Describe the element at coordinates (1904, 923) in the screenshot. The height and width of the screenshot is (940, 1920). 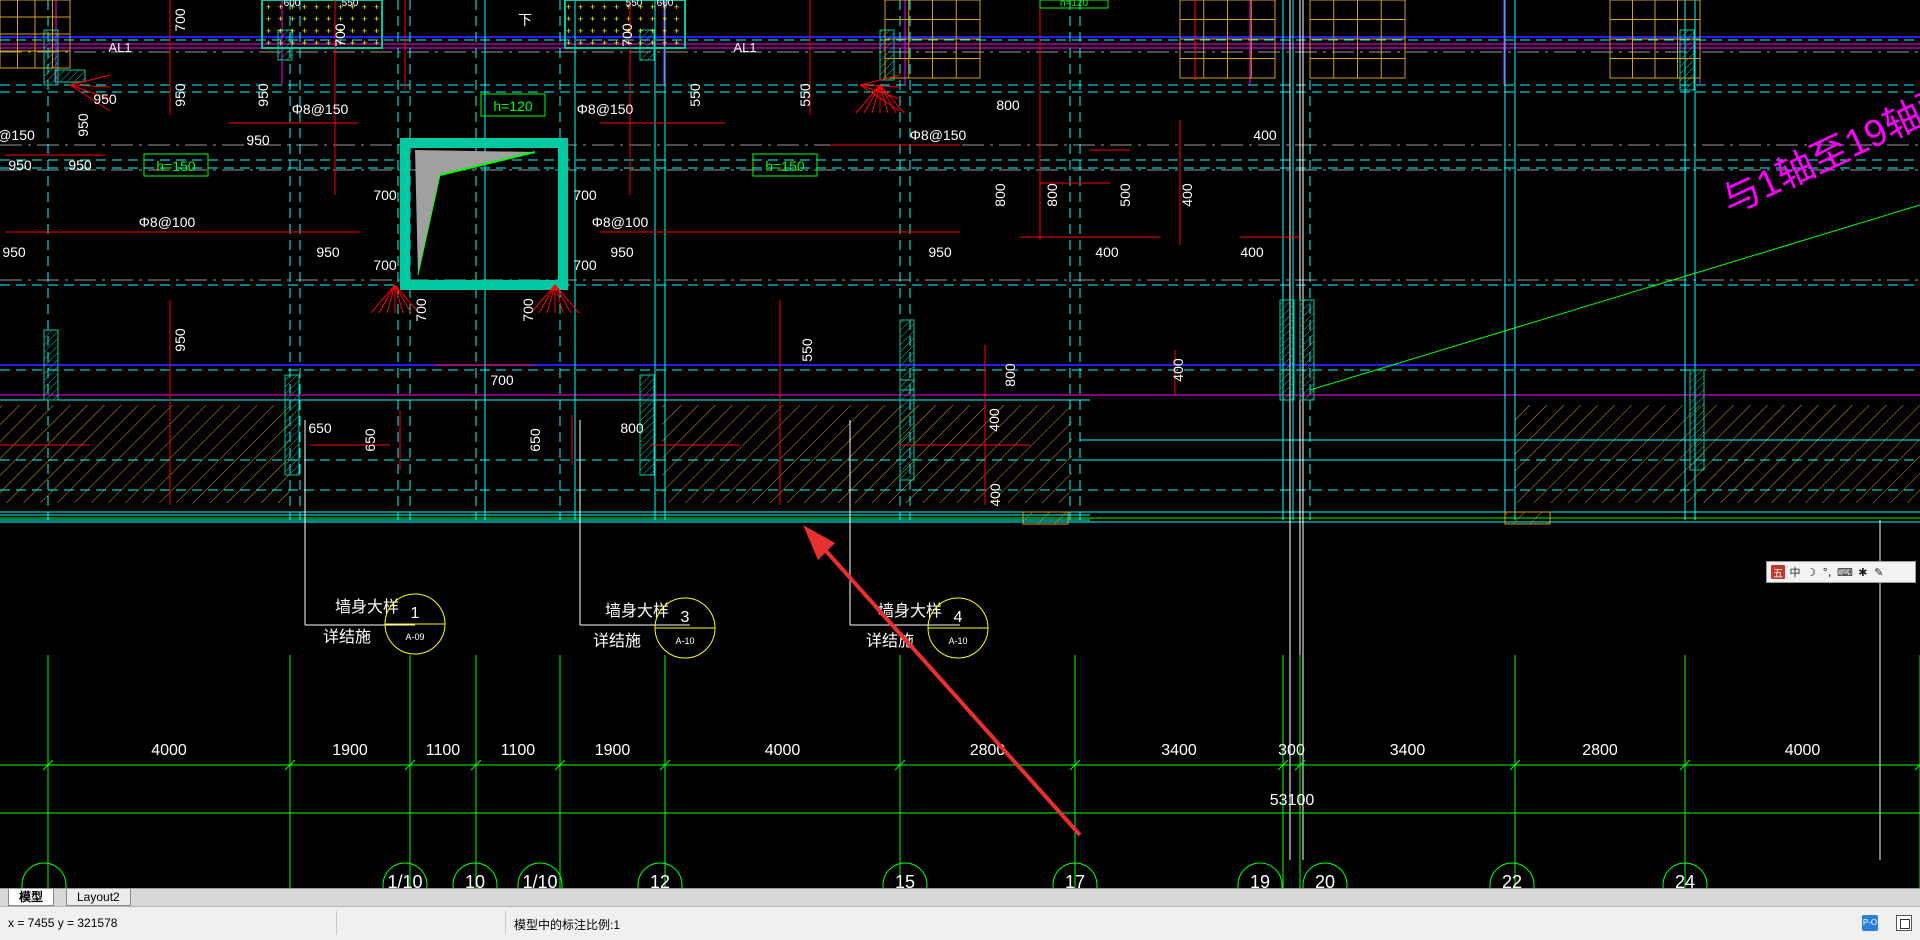
I see `fullscreen-icon` at that location.